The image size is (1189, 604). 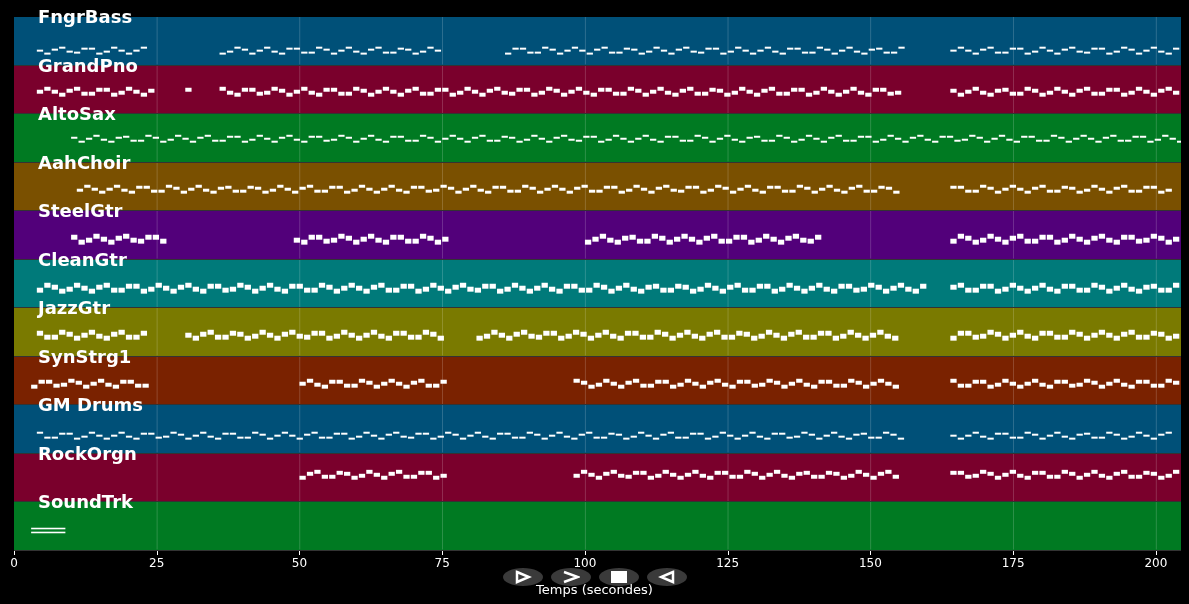 What do you see at coordinates (84, 162) in the screenshot?
I see `track-name: AahChoir` at bounding box center [84, 162].